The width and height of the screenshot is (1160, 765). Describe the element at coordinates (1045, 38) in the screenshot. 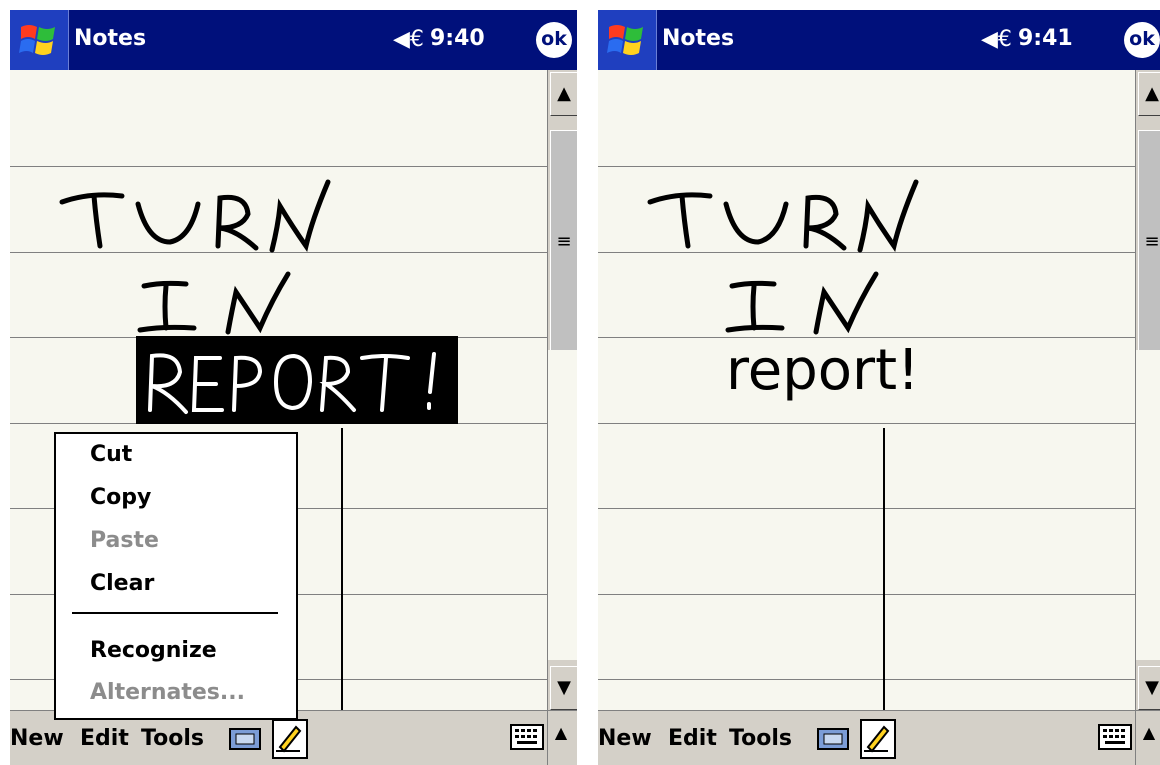

I see `clock: 9:41` at that location.